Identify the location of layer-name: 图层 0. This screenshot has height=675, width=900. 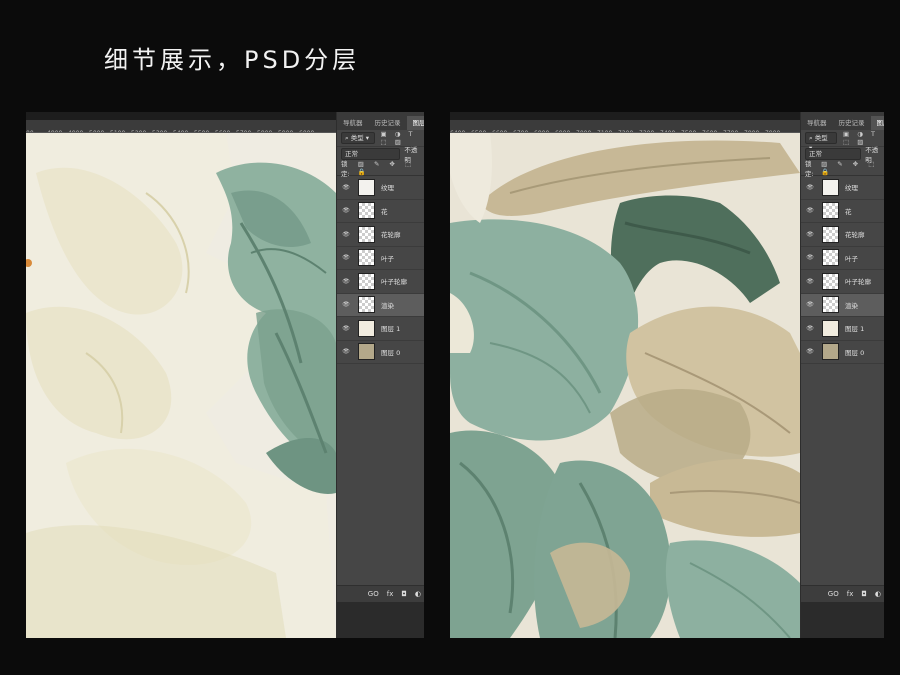
(391, 352).